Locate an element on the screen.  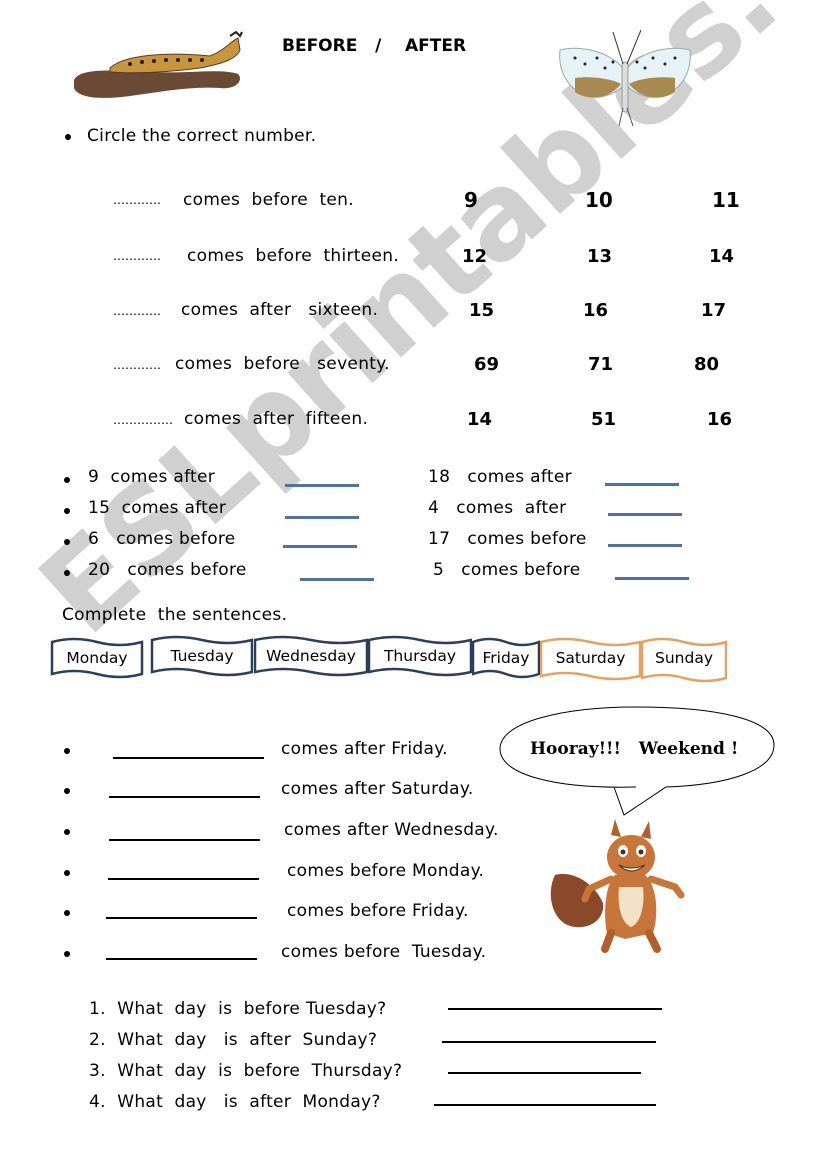
day-label: Saturday is located at coordinates (590, 658).